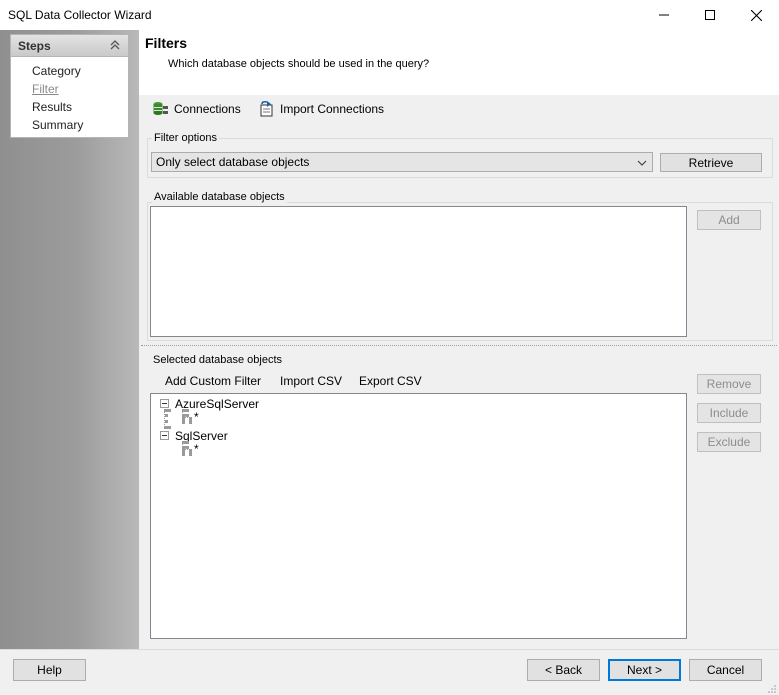  Describe the element at coordinates (34, 46) in the screenshot. I see `steps-title: Steps` at that location.